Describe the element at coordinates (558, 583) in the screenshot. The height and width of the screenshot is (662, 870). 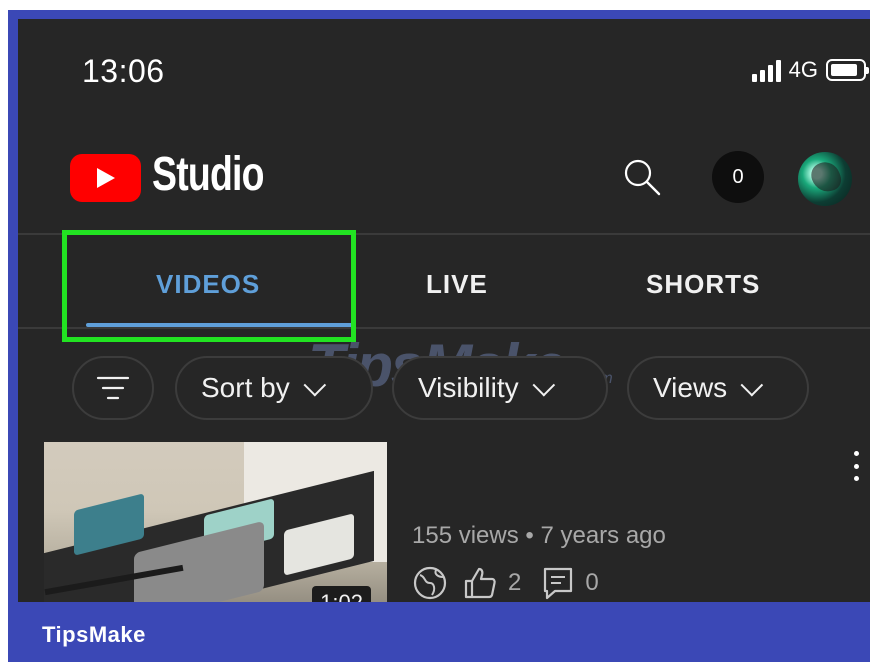
I see `comment-icon` at that location.